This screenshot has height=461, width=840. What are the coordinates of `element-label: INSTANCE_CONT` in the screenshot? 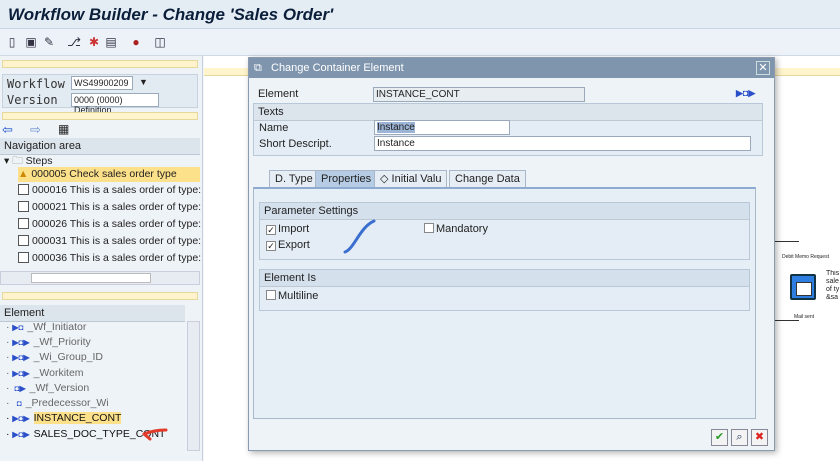 It's located at (77, 418).